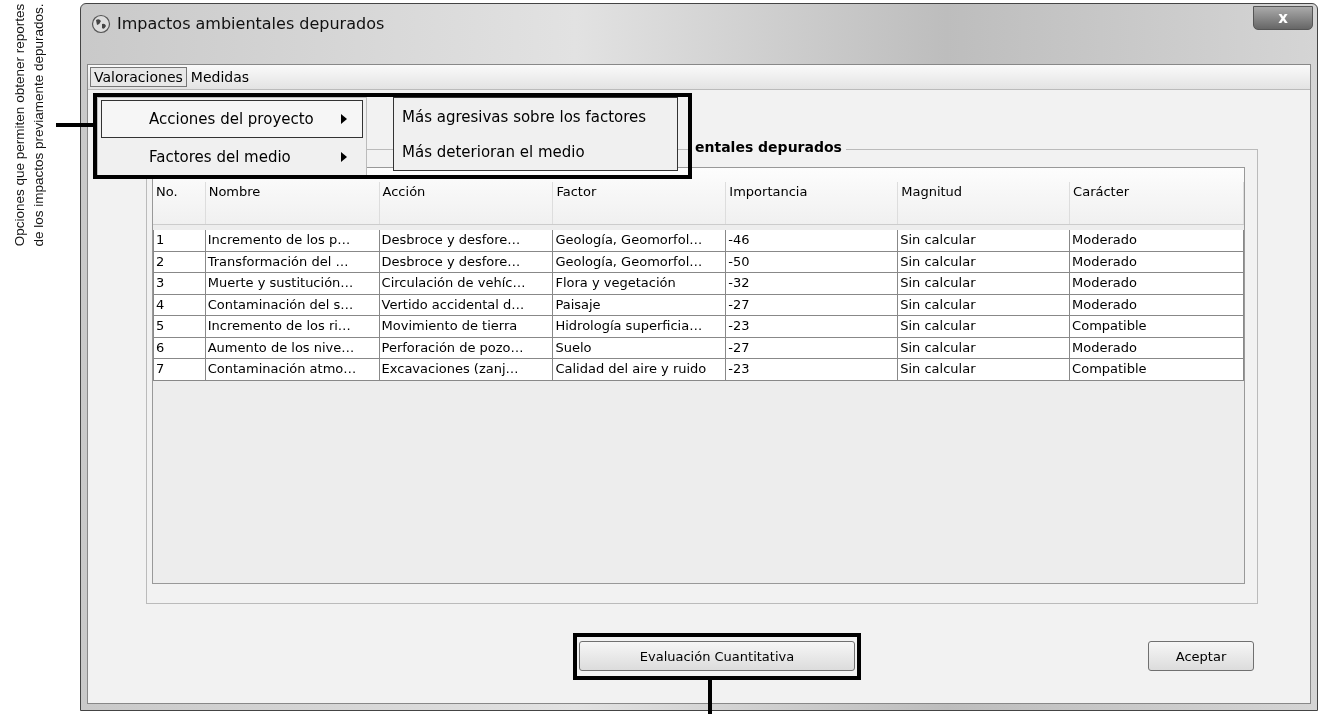 Image resolution: width=1320 pixels, height=714 pixels. I want to click on table-cell: Calidad del aire y ruido, so click(640, 370).